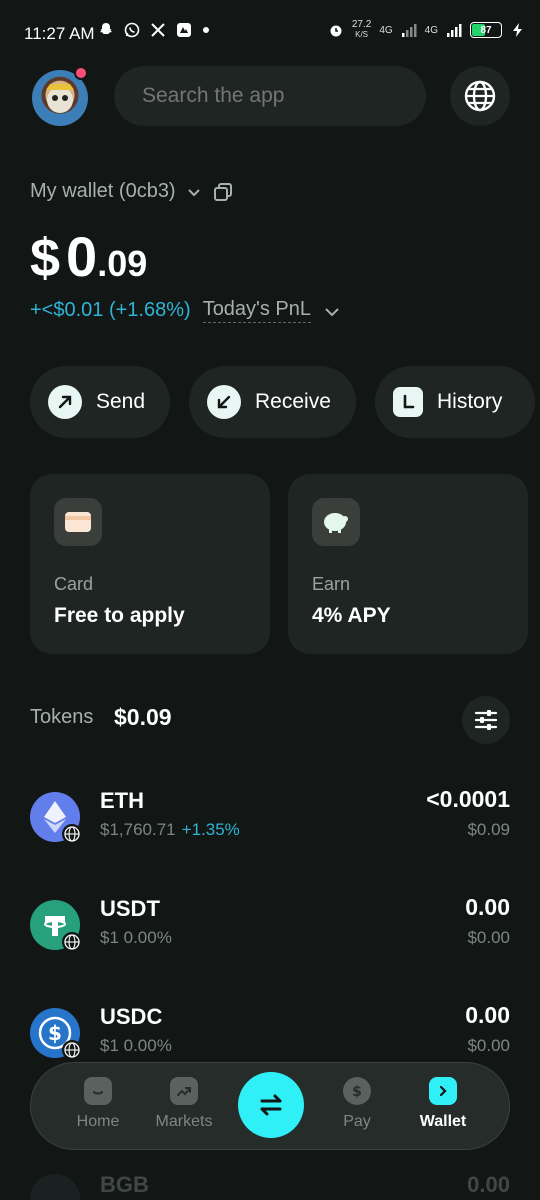 This screenshot has width=540, height=1200. Describe the element at coordinates (270, 829) in the screenshot. I see `token-row: ETH $1,760.71 +1.35% <0.0001 $0.09` at that location.